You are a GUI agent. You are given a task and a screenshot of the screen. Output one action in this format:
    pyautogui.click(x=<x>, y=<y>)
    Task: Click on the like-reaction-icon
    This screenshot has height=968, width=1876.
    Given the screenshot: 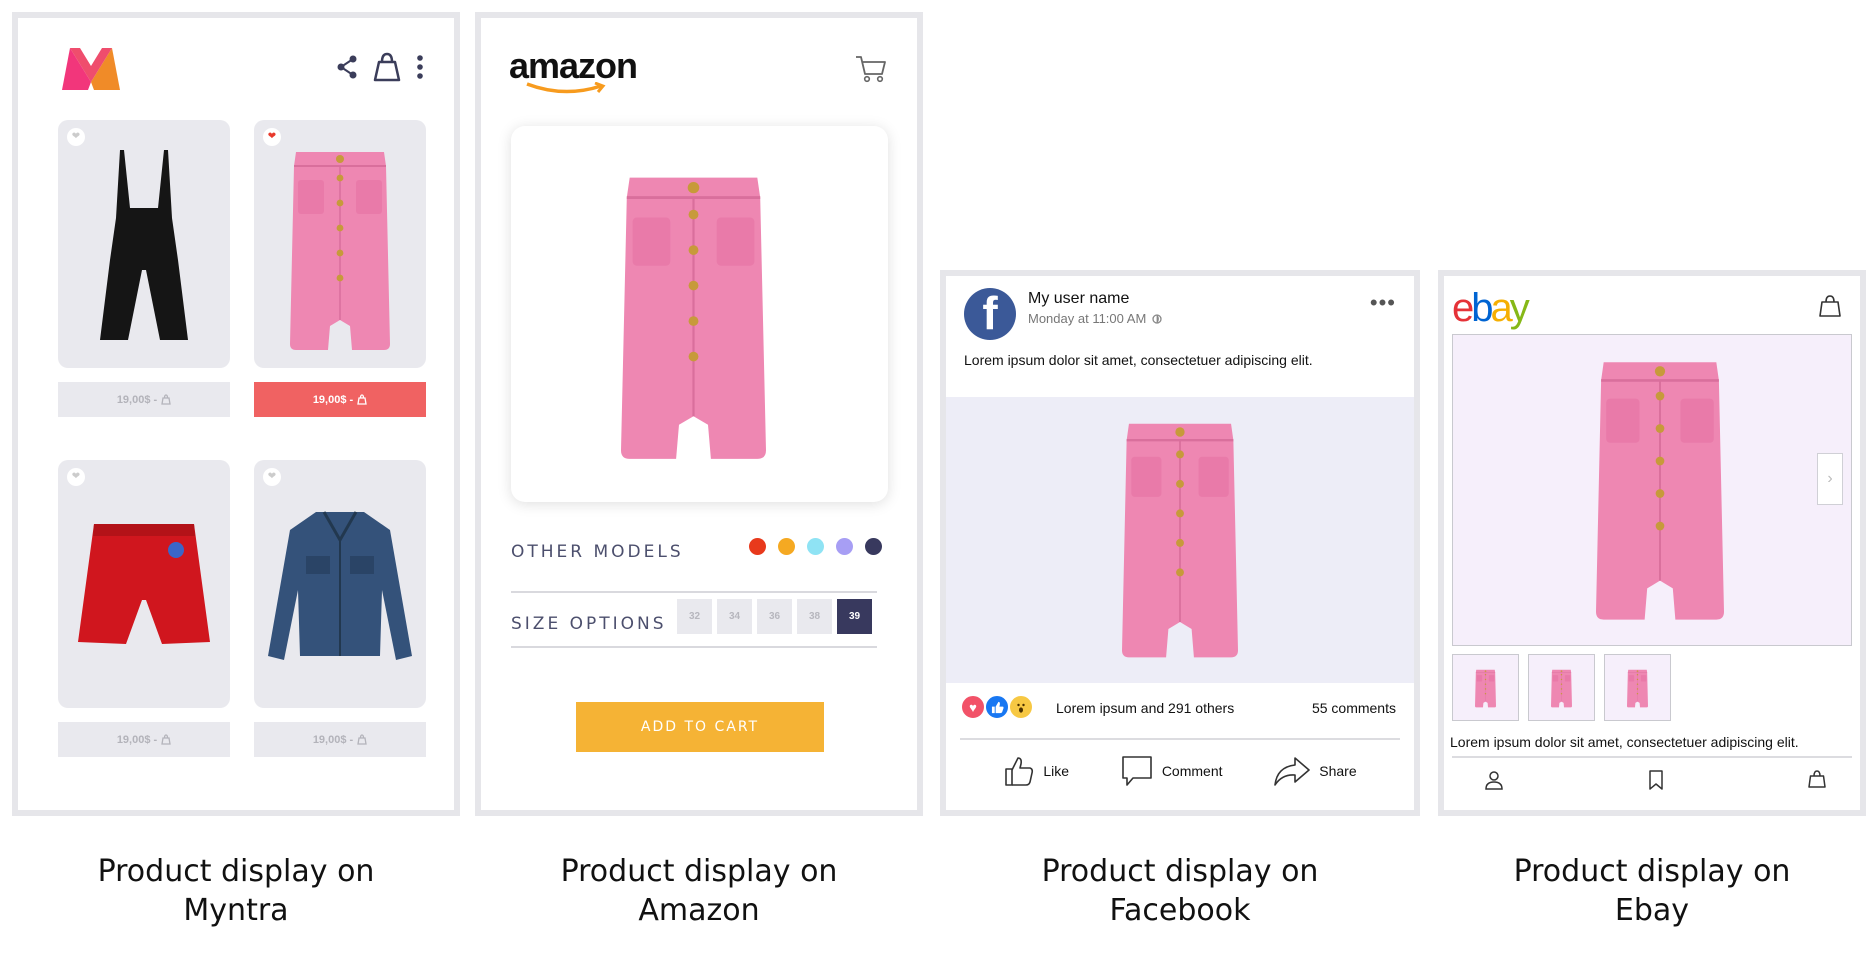 What is the action you would take?
    pyautogui.click(x=997, y=707)
    